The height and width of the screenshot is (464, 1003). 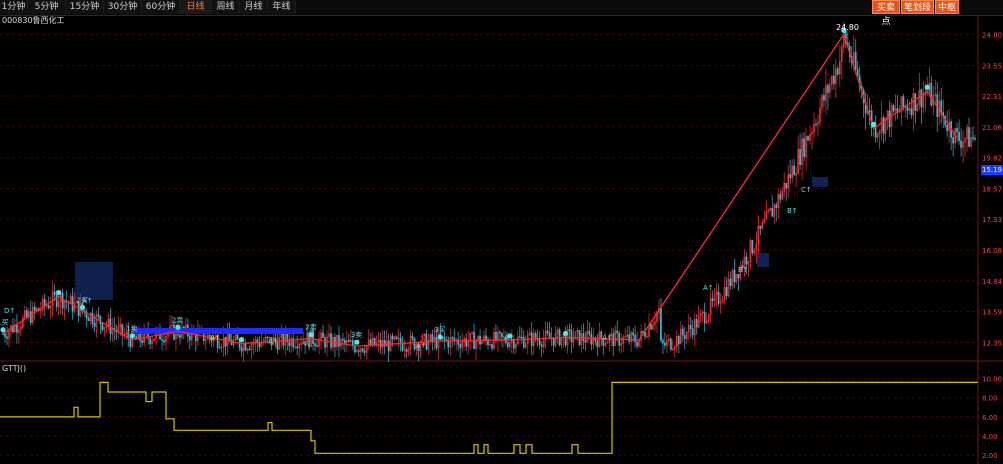 I want to click on signal-letter: C↑, so click(x=806, y=190).